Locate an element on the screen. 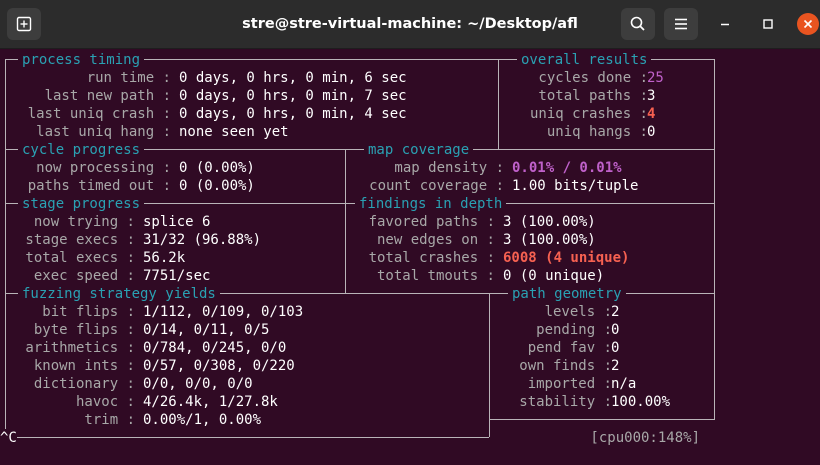  stat-label: imported : is located at coordinates (569, 384).